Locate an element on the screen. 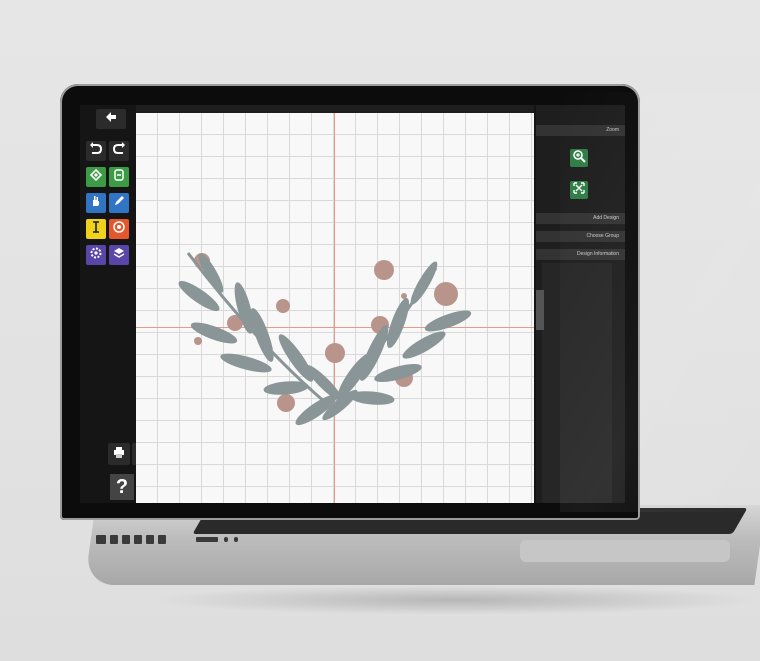  undo-button is located at coordinates (96, 151).